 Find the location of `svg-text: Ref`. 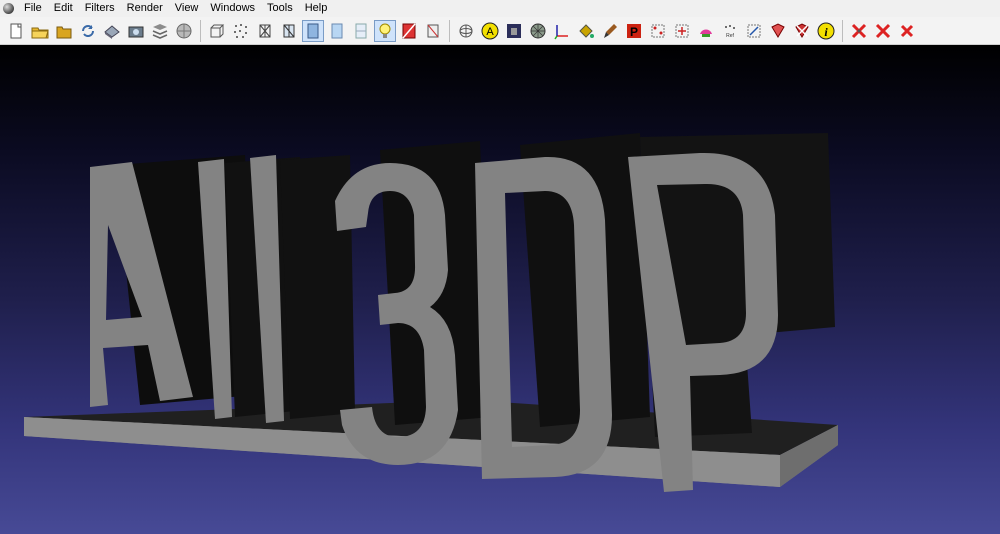

svg-text: Ref is located at coordinates (730, 36).